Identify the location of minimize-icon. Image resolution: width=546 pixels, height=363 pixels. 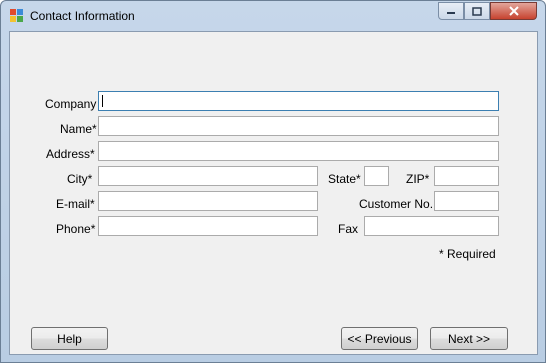
(451, 13).